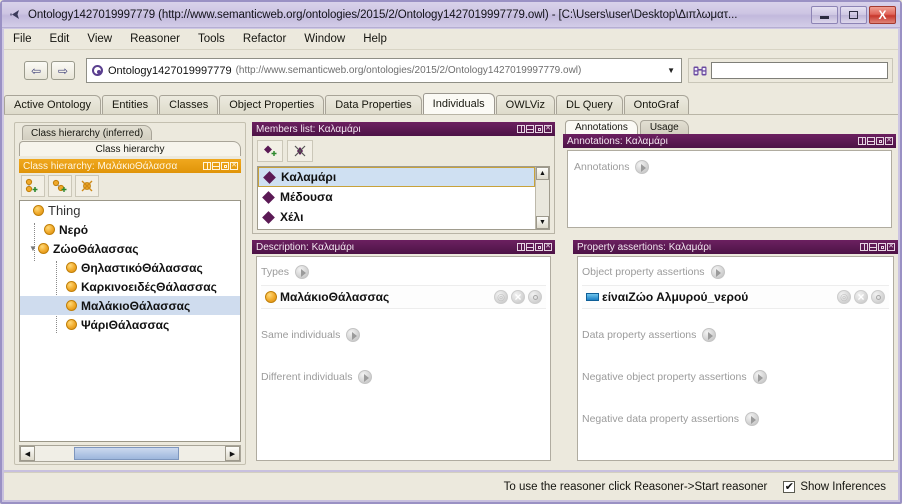 The height and width of the screenshot is (504, 902). Describe the element at coordinates (53, 104) in the screenshot. I see `tab-active-ontology: Active Ontology` at that location.